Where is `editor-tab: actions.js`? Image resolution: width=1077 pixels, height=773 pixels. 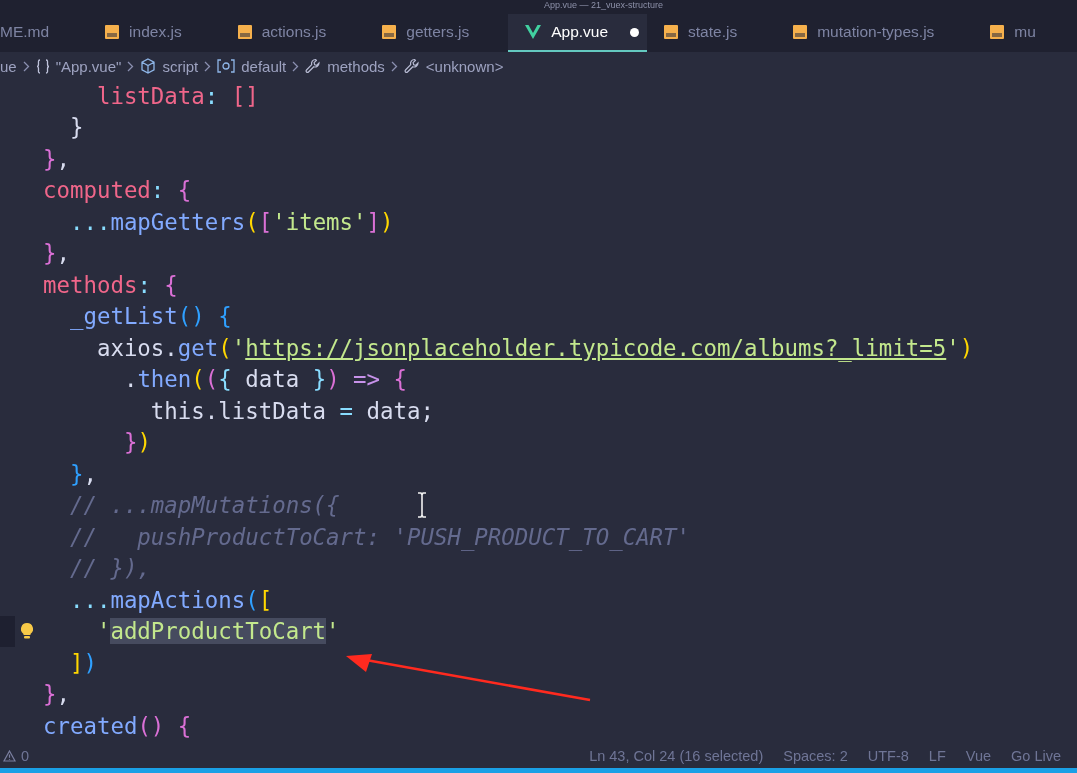
editor-tab: actions.js is located at coordinates (293, 33).